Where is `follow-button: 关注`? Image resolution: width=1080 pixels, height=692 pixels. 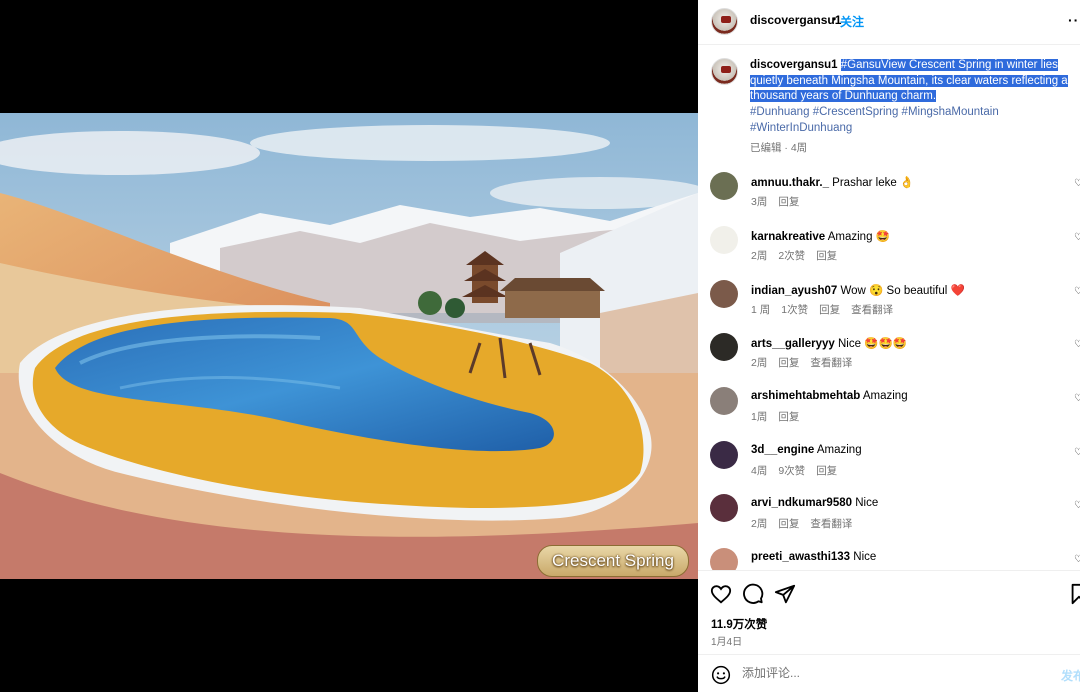 follow-button: 关注 is located at coordinates (852, 21).